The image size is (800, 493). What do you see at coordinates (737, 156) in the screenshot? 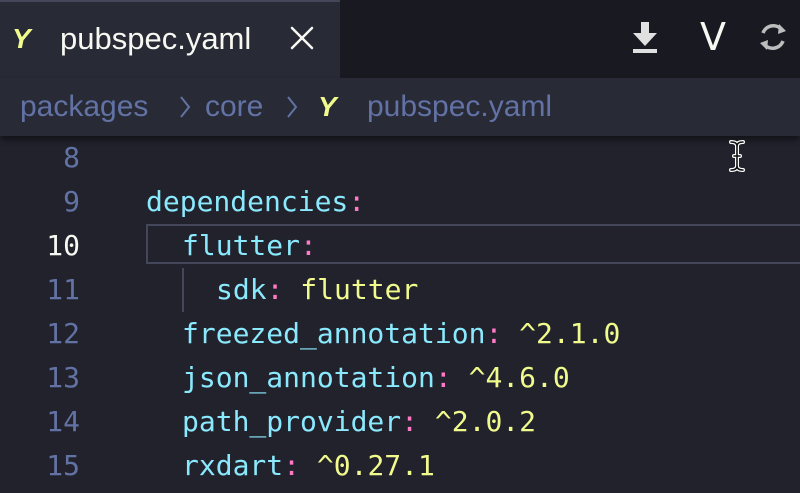
I see `text-cursor-icon` at bounding box center [737, 156].